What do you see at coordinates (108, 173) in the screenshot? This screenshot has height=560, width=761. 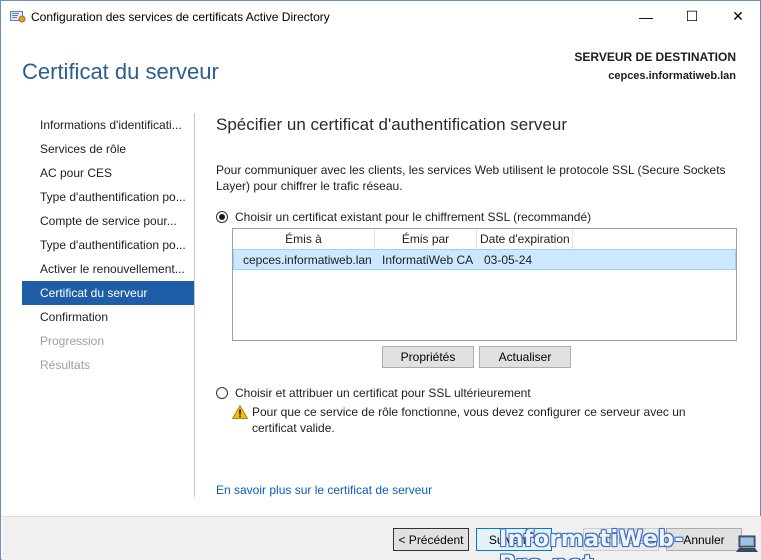 I see `nav-item-ca-for-ces: AC pour CES` at bounding box center [108, 173].